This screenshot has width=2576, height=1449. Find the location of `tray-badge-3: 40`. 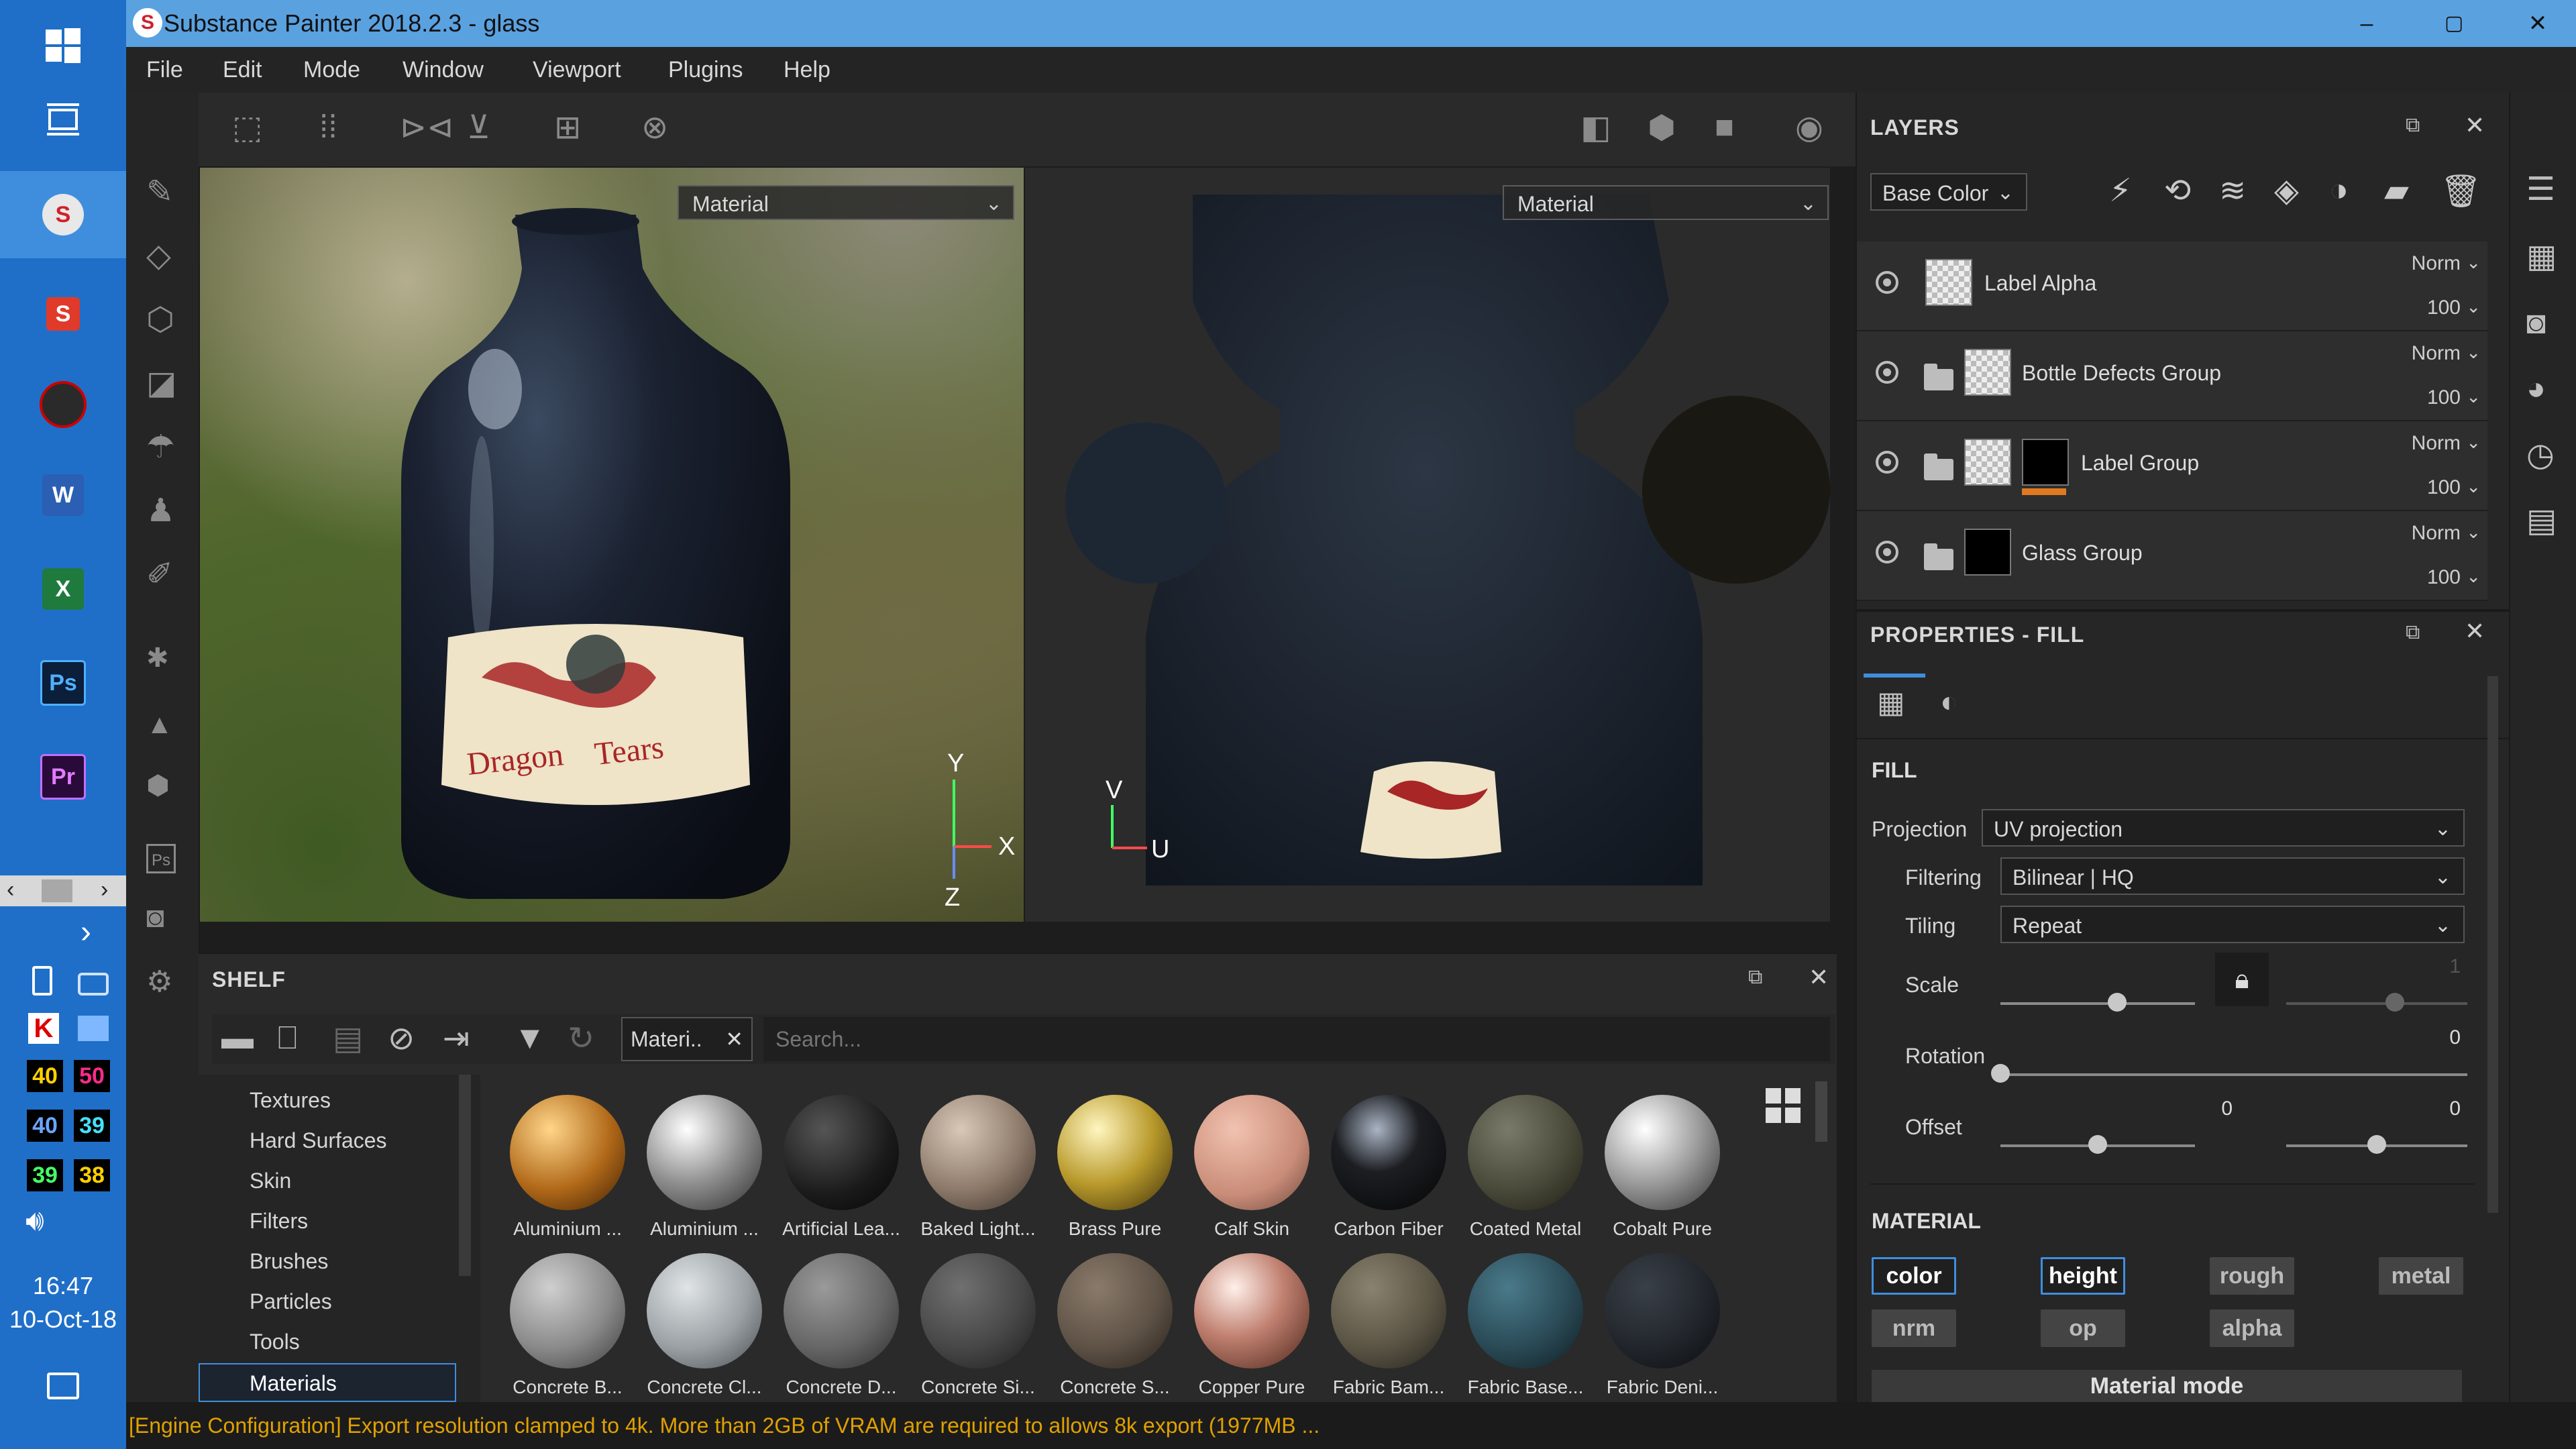

tray-badge-3: 40 is located at coordinates (45, 1126).